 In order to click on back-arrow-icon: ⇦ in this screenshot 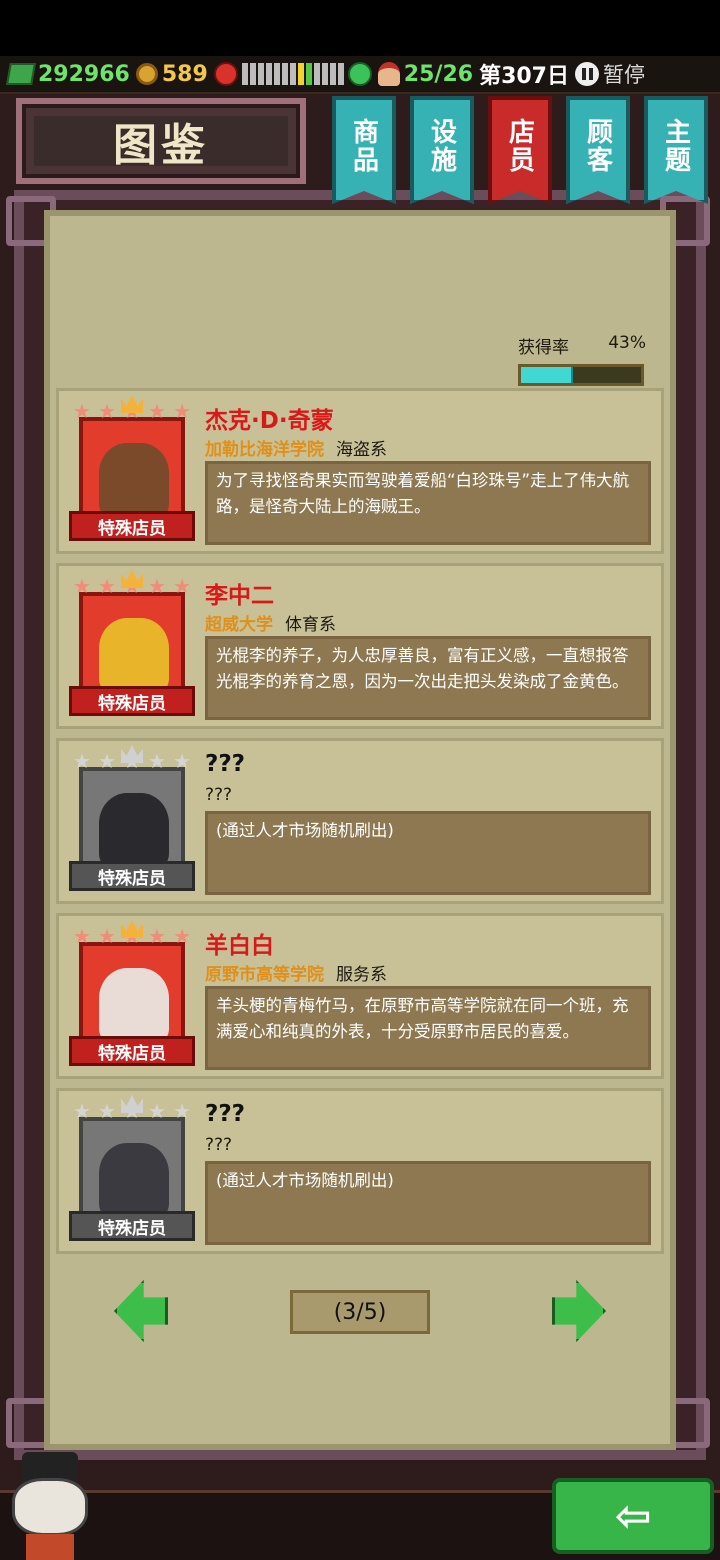, I will do `click(633, 1516)`.